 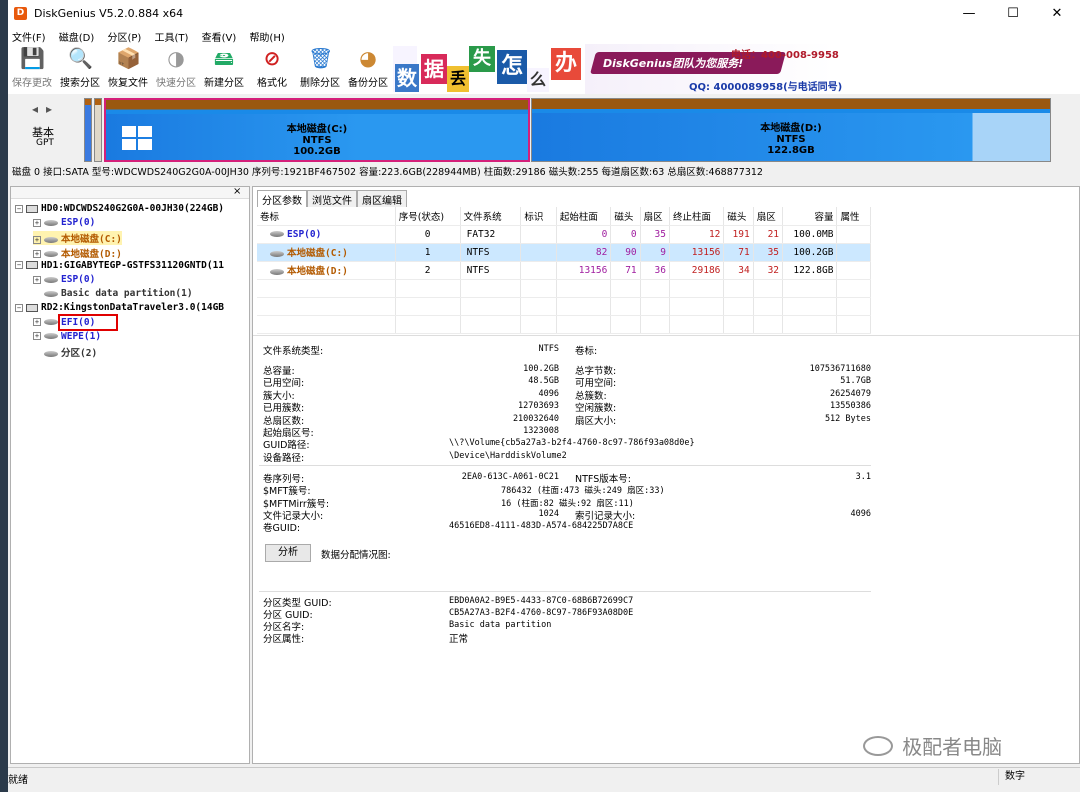 What do you see at coordinates (76, 322) in the screenshot?
I see `tree-partition-node: + EFI(0)` at bounding box center [76, 322].